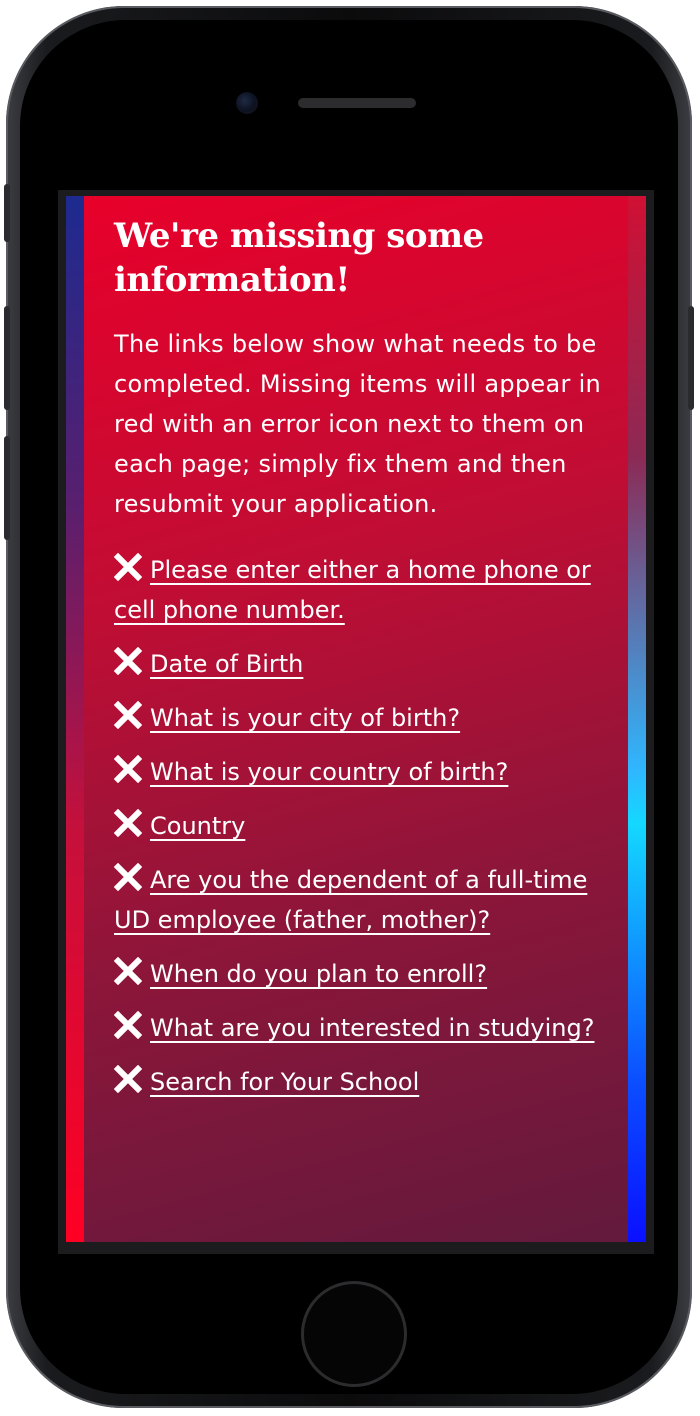 The image size is (700, 1416). I want to click on mute-switch, so click(7, 213).